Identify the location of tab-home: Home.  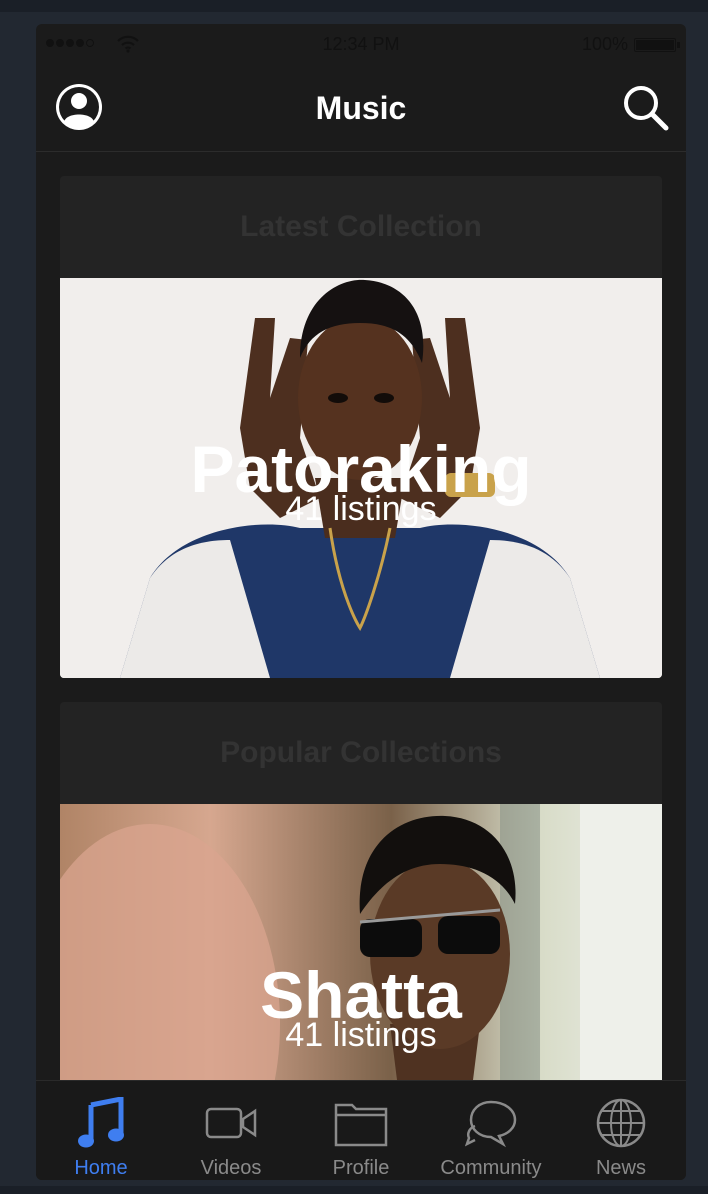
(101, 1130).